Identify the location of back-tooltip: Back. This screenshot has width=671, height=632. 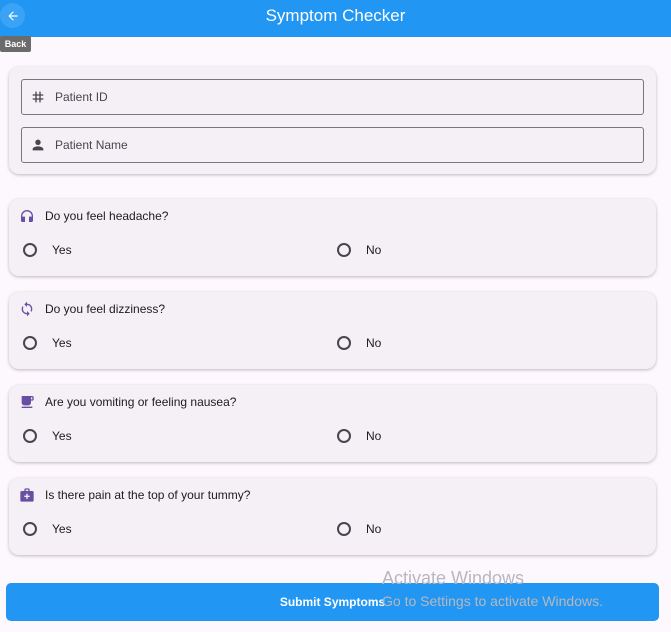
(15, 44).